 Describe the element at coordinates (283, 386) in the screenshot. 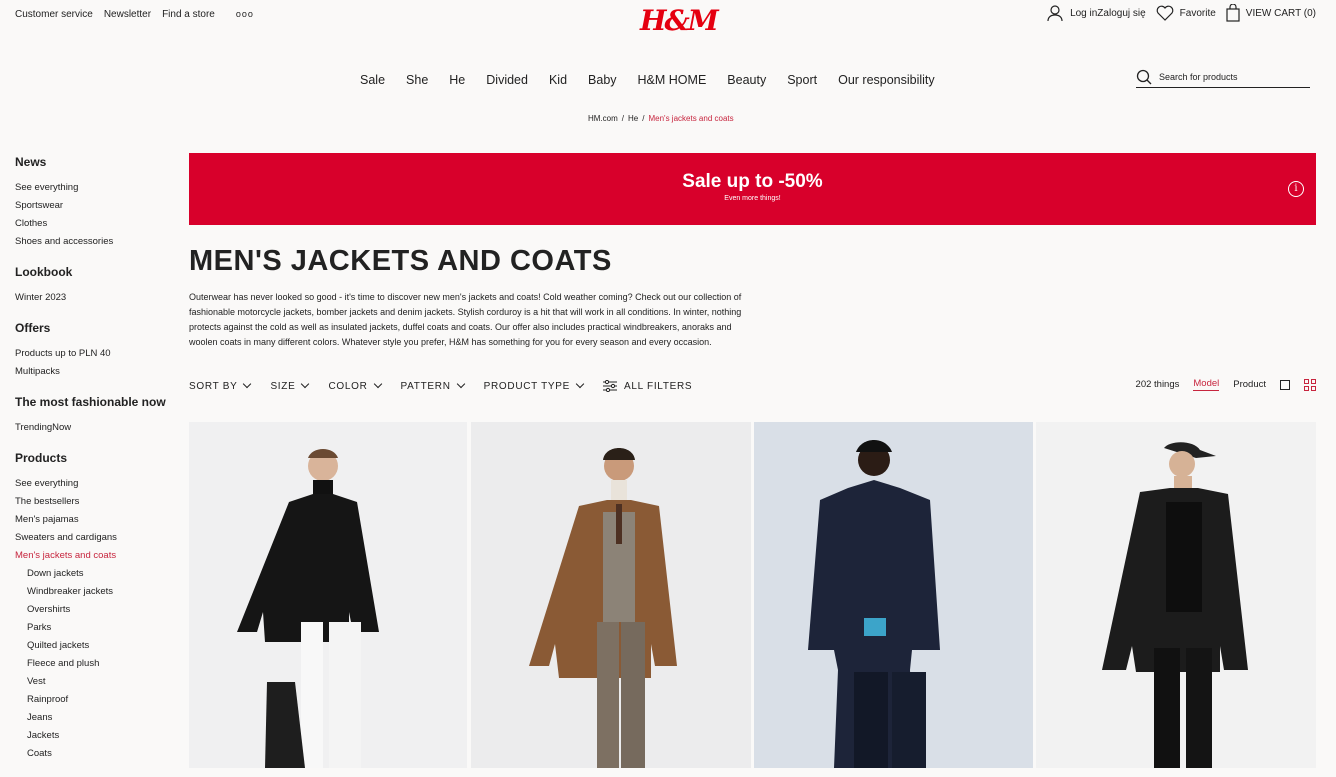

I see `filter-label: SIZE` at that location.